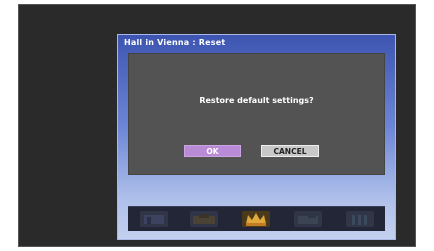 This screenshot has width=434, height=251. What do you see at coordinates (256, 100) in the screenshot?
I see `dialog-message: Restore default settings?` at bounding box center [256, 100].